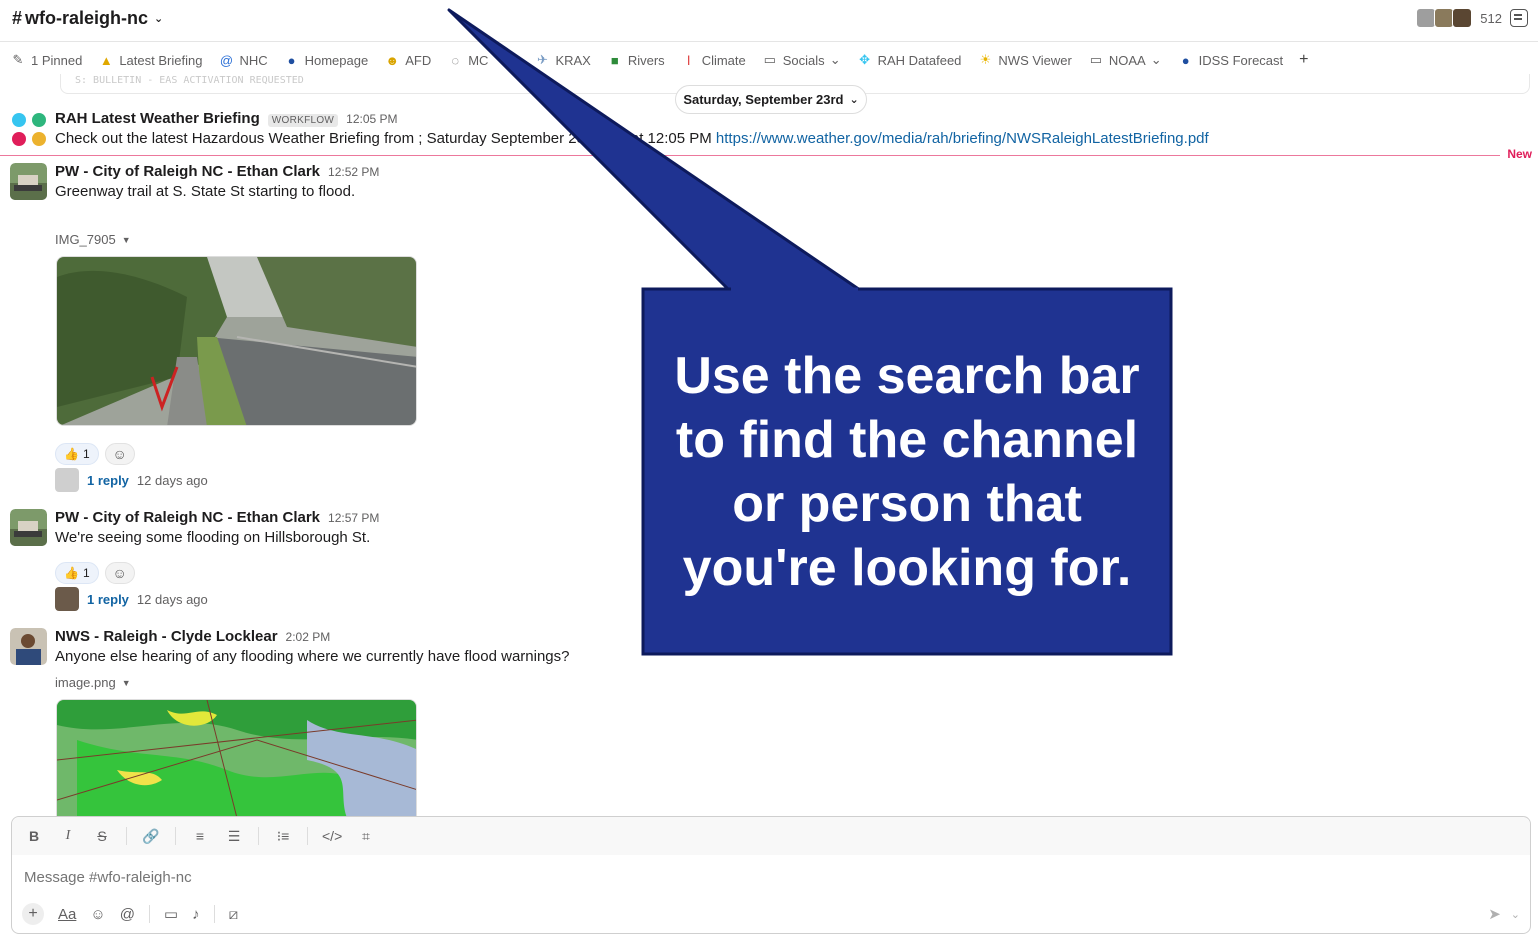  What do you see at coordinates (366, 836) in the screenshot?
I see `code-block-icon: ⌗` at bounding box center [366, 836].